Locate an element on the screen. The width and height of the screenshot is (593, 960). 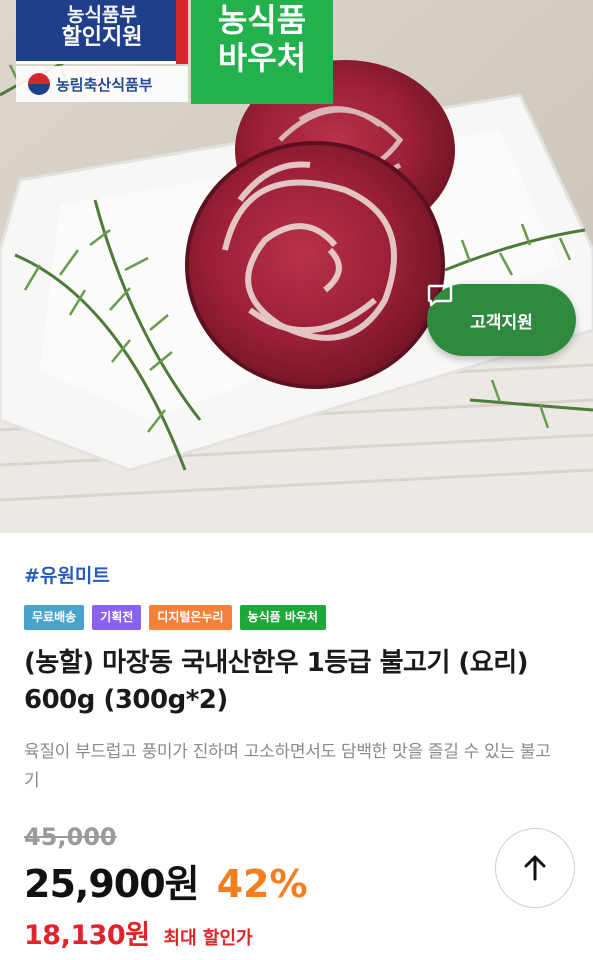
gov-badge-line2: 할인지원 is located at coordinates (102, 37).